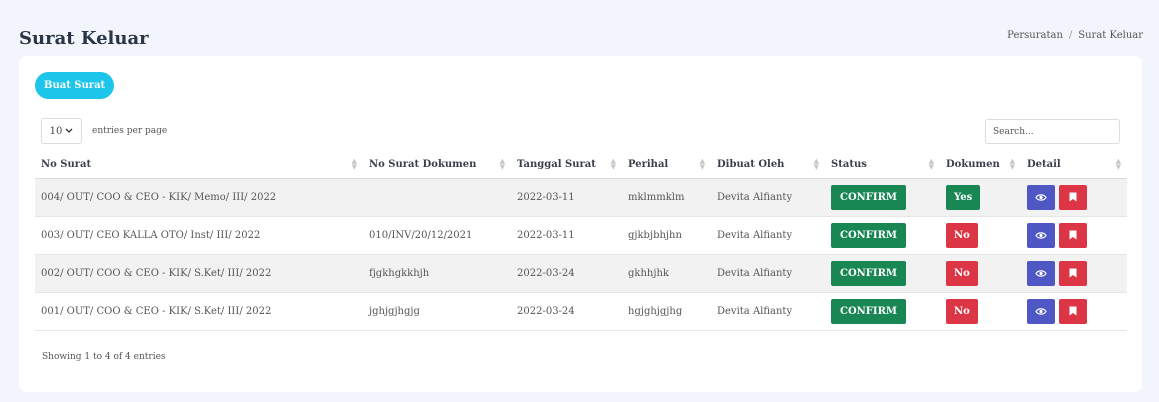  What do you see at coordinates (751, 165) in the screenshot?
I see `column-header-label: Dibuat Oleh` at bounding box center [751, 165].